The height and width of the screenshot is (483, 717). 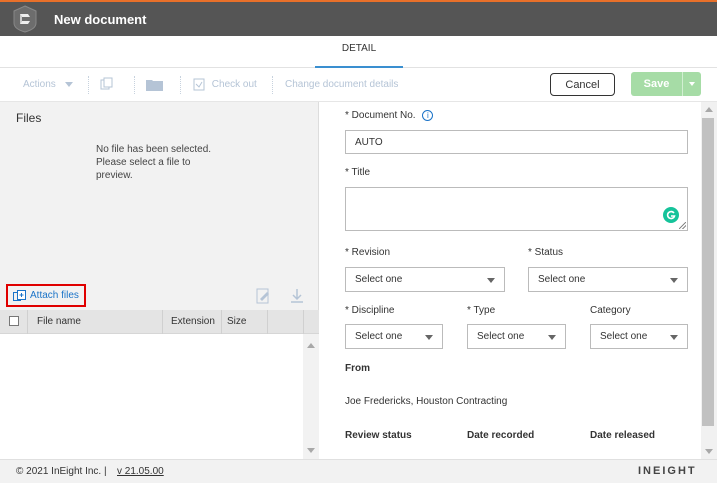 I want to click on discipline-select: Select one, so click(x=394, y=336).